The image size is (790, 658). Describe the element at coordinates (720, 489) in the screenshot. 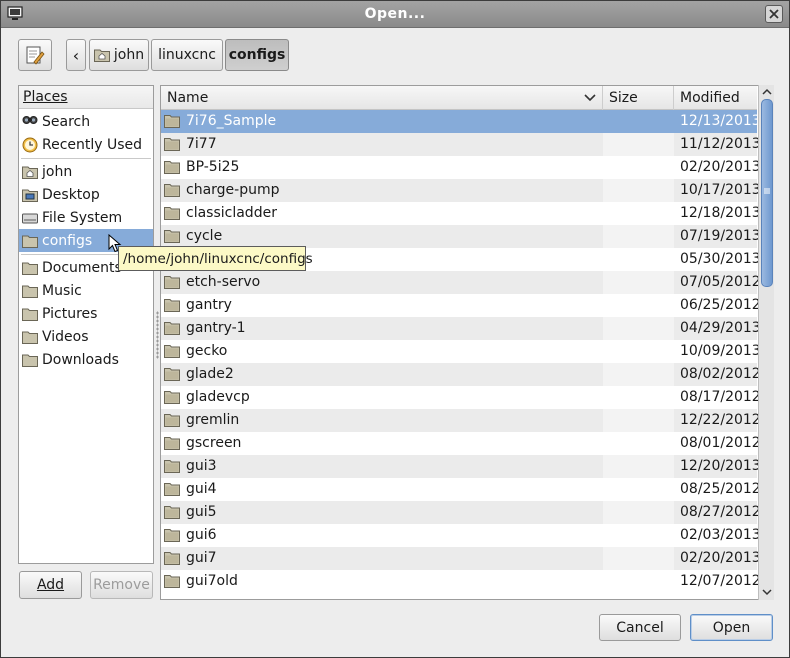

I see `file-modified: 08/25/2012` at that location.